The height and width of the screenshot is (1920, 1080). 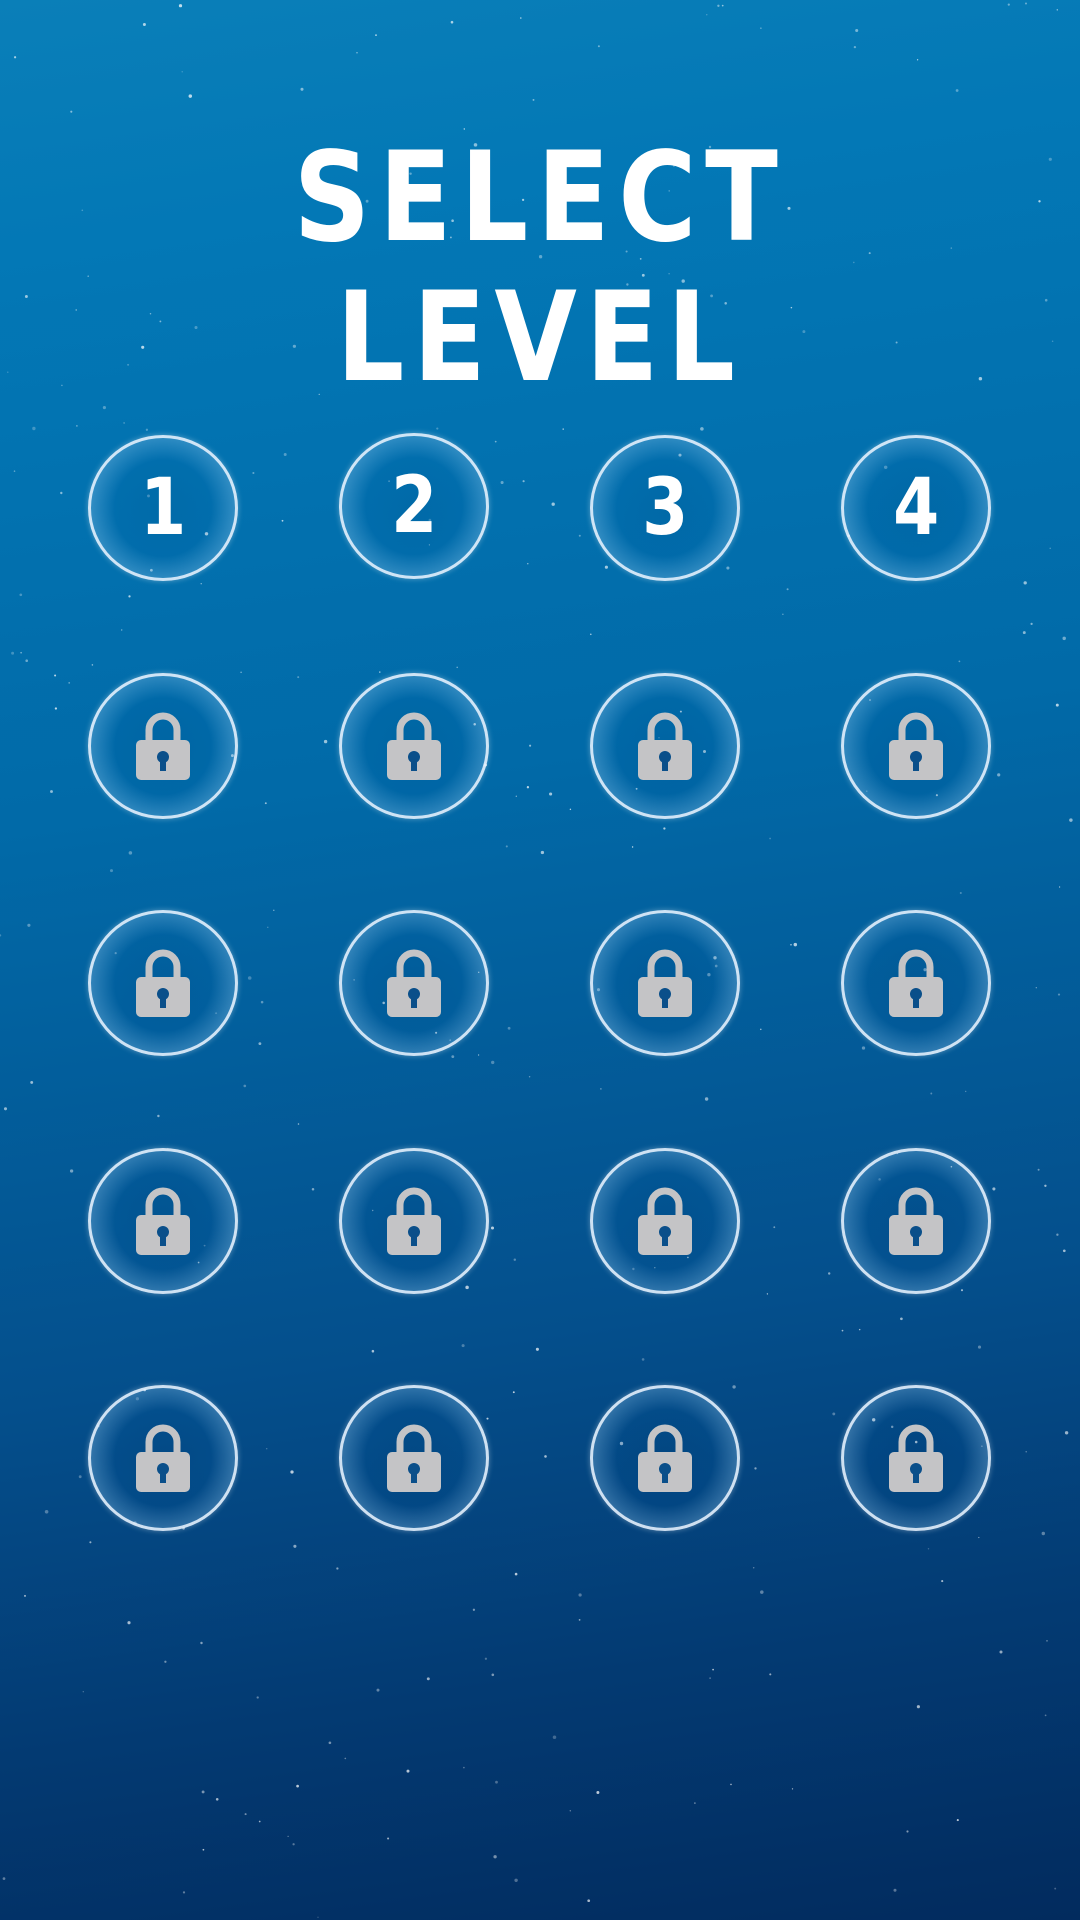 I want to click on level-button-14-locked, so click(x=414, y=1221).